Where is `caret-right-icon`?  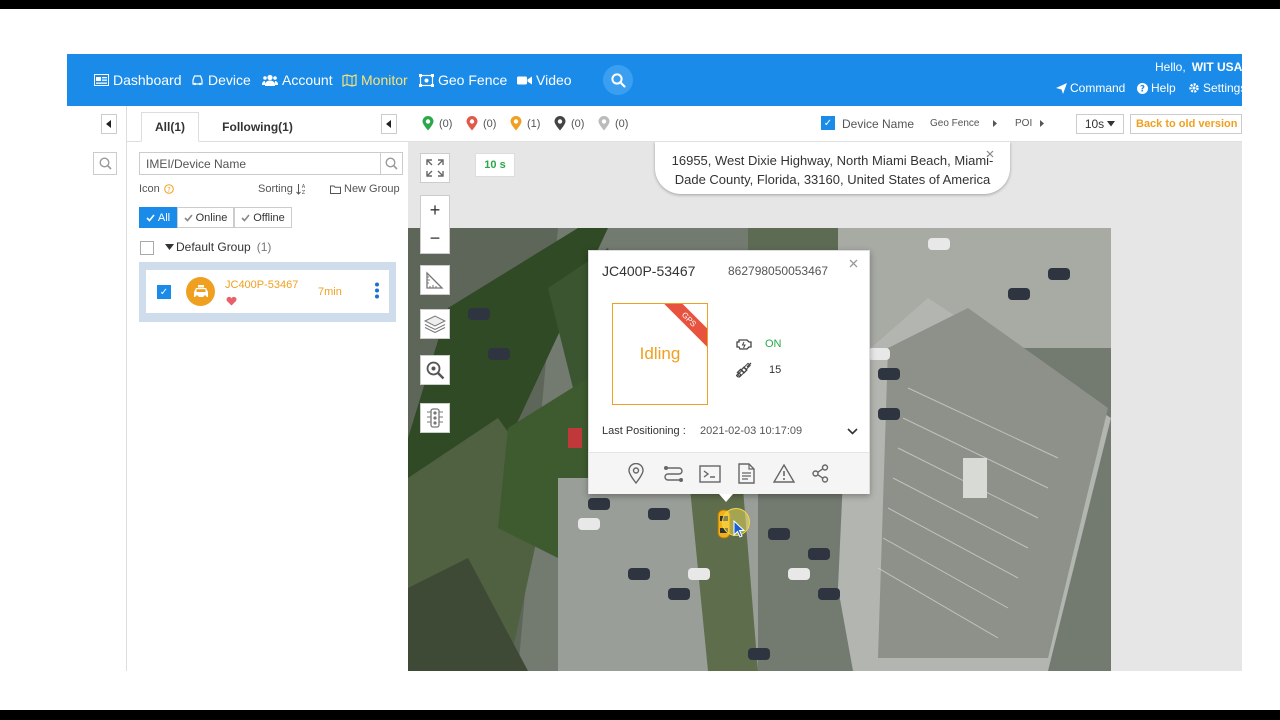
caret-right-icon is located at coordinates (995, 123).